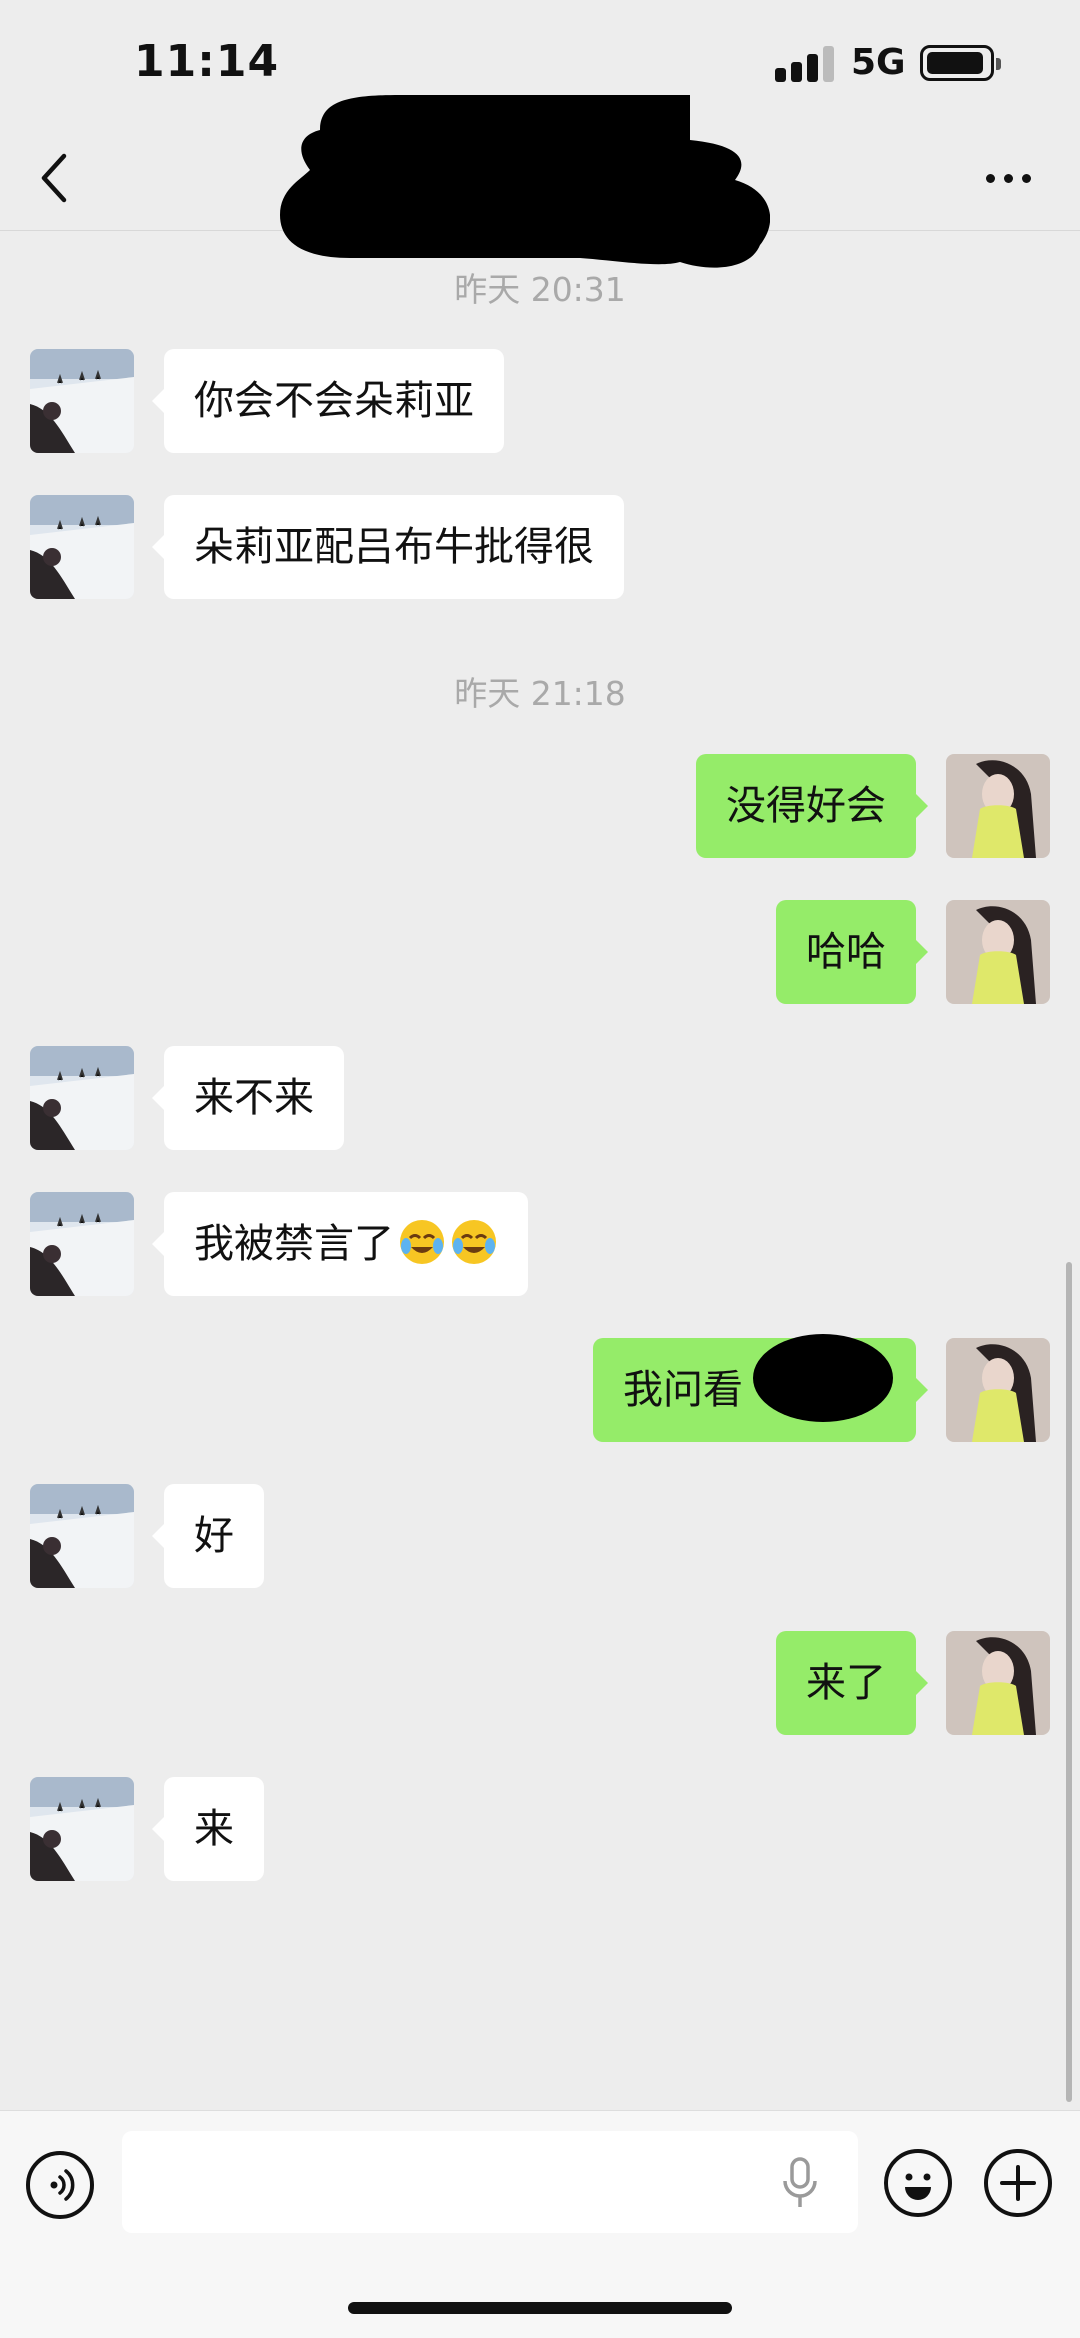 The image size is (1080, 2338). Describe the element at coordinates (56, 178) in the screenshot. I see `chevron-left-icon` at that location.